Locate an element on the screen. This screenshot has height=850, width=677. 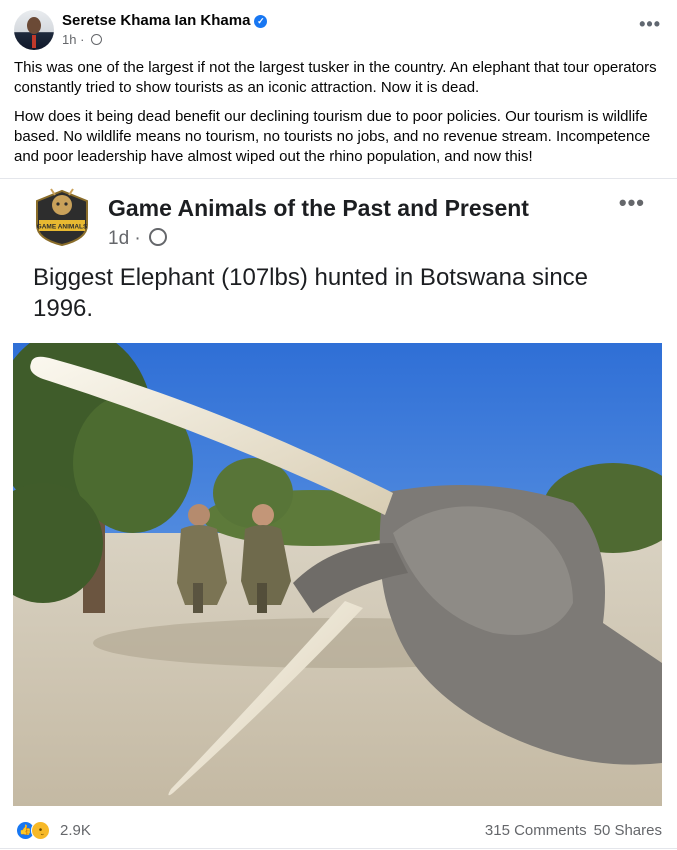
sad-reaction-icon: •̮ is located at coordinates (40, 830).